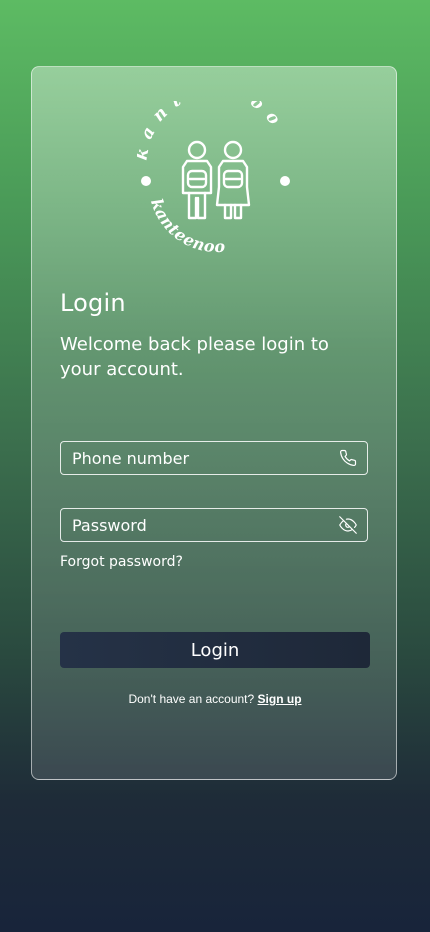 The height and width of the screenshot is (932, 430). What do you see at coordinates (197, 180) in the screenshot?
I see `logo-figure-boy` at bounding box center [197, 180].